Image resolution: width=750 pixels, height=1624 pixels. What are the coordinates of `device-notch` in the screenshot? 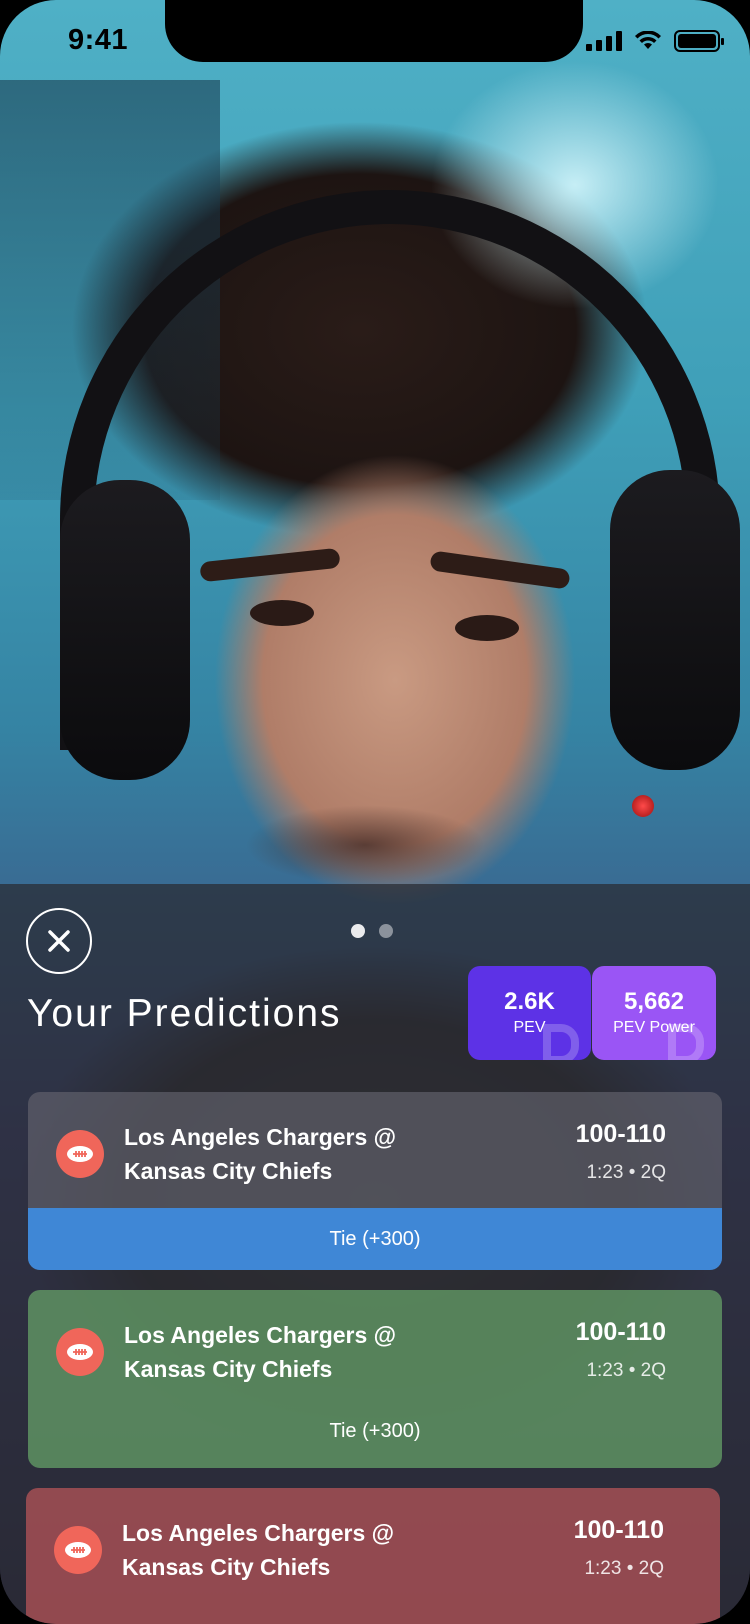 It's located at (374, 31).